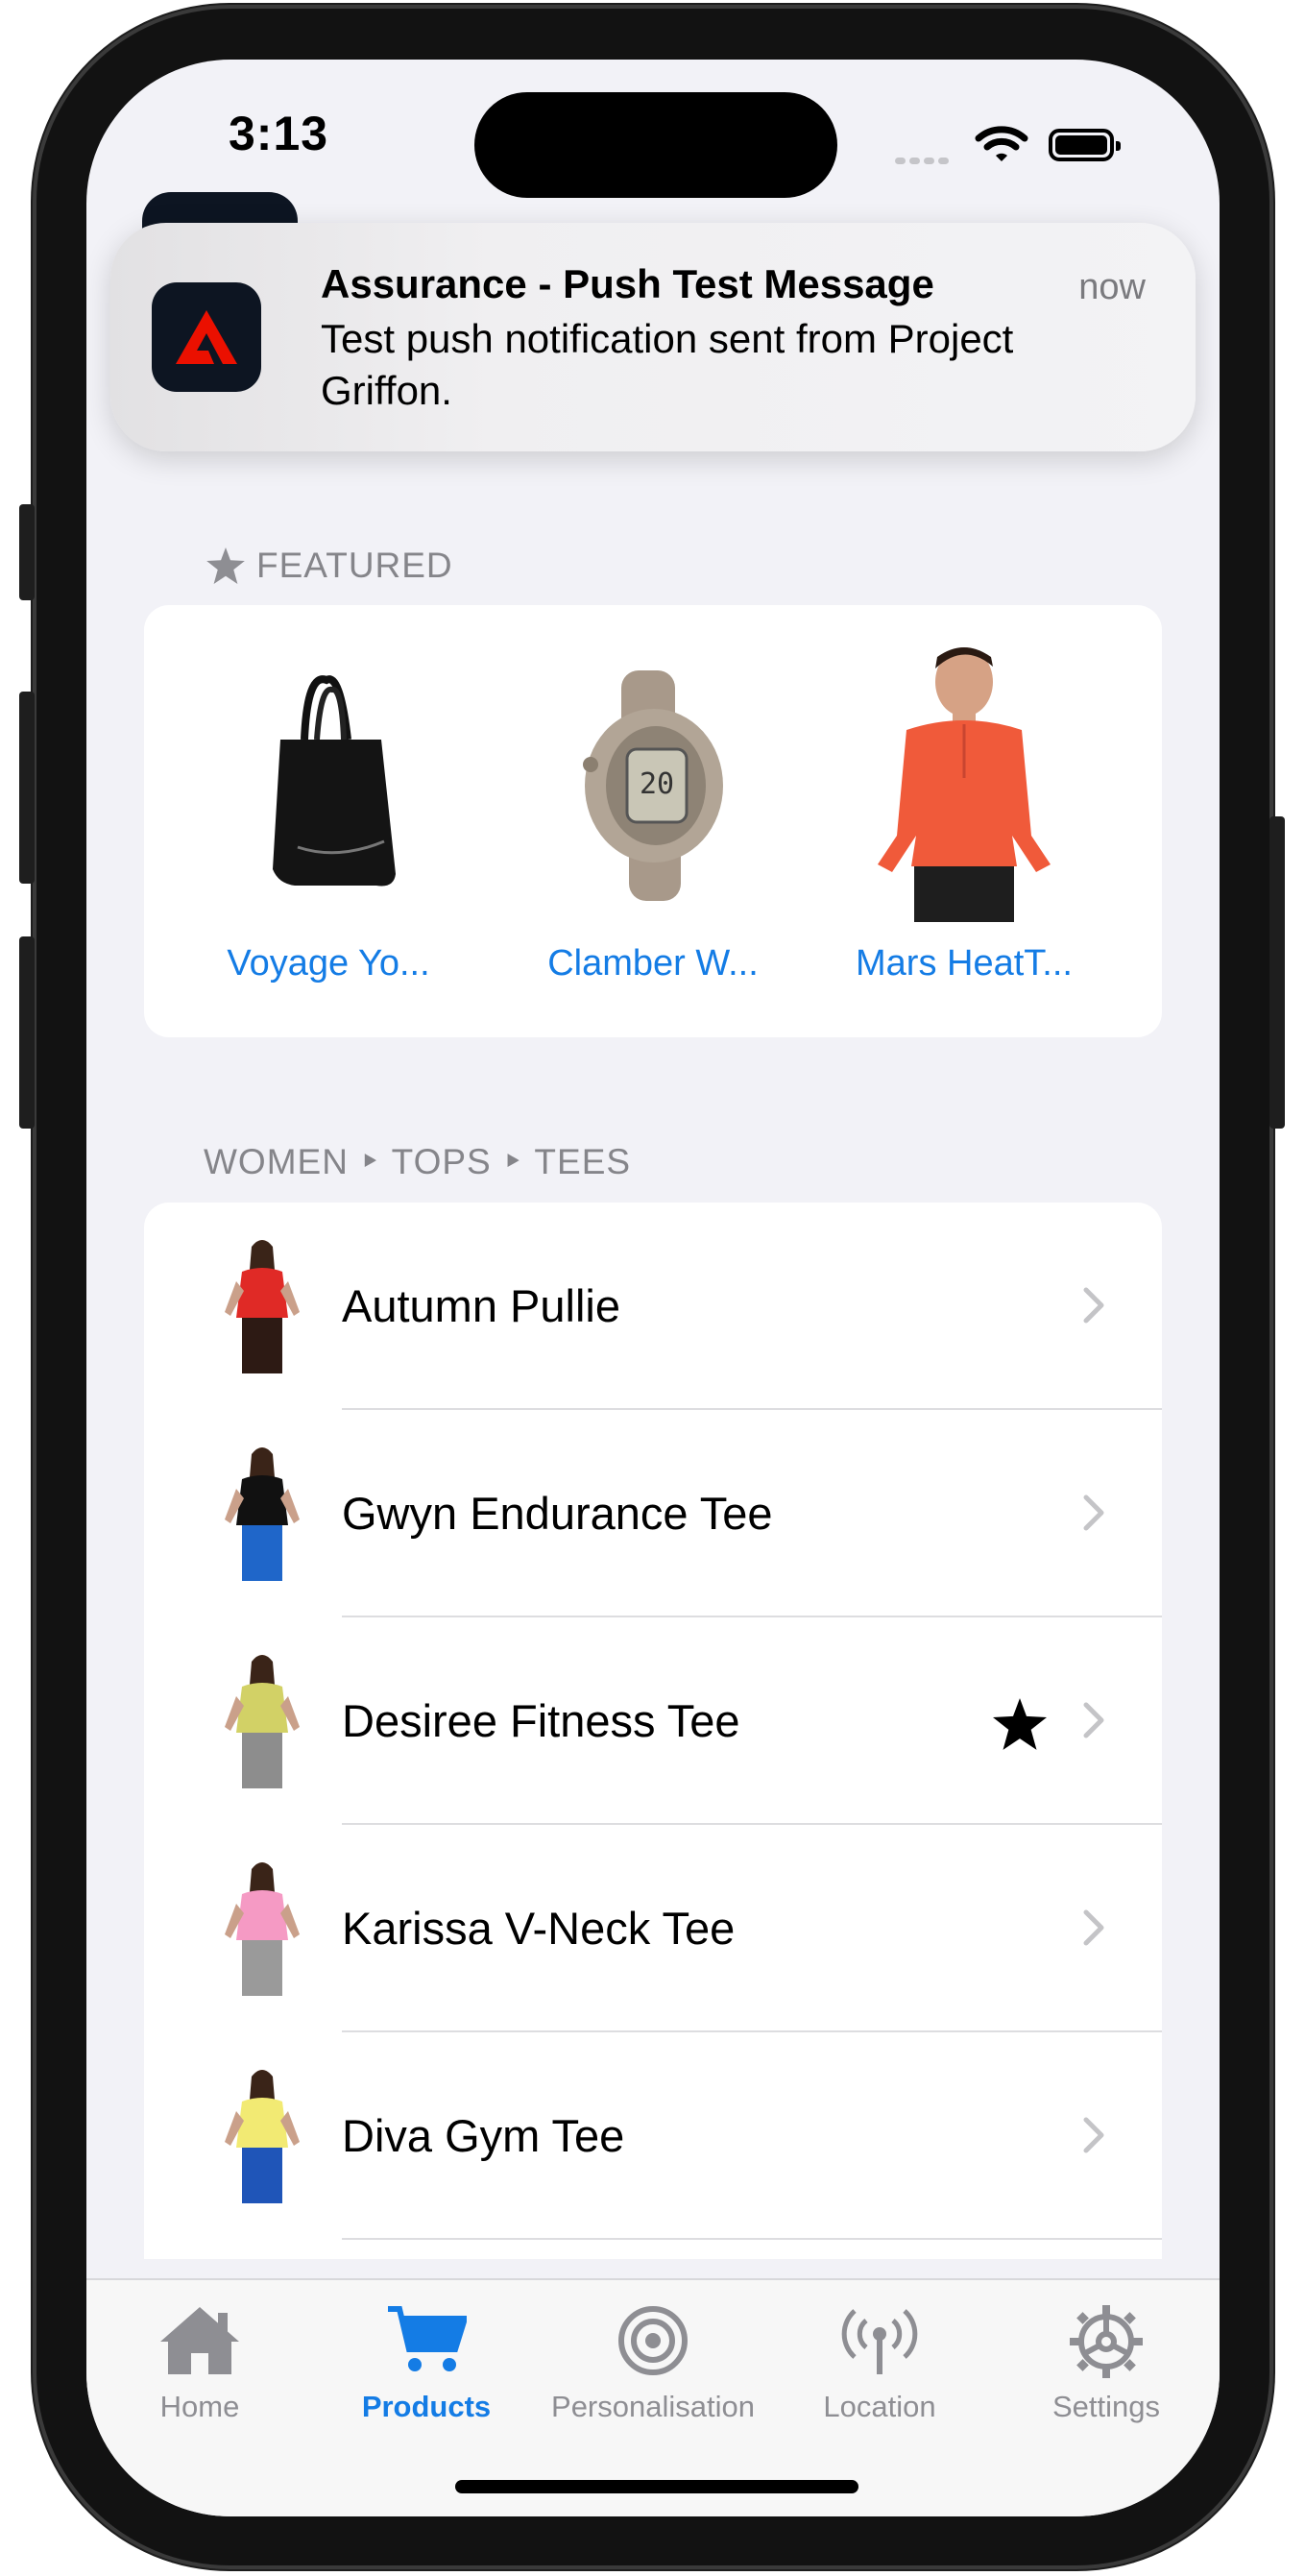  What do you see at coordinates (328, 785) in the screenshot?
I see `tote-bag-image` at bounding box center [328, 785].